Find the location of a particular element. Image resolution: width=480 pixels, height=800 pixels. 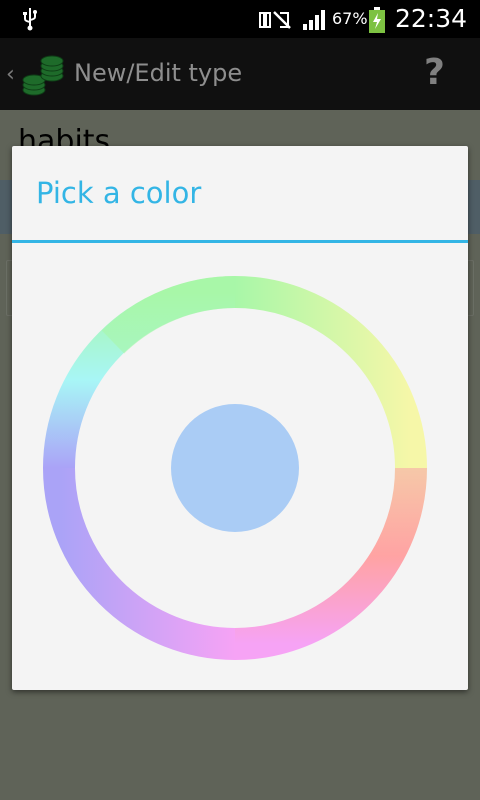

coins-logo-icon is located at coordinates (43, 74).